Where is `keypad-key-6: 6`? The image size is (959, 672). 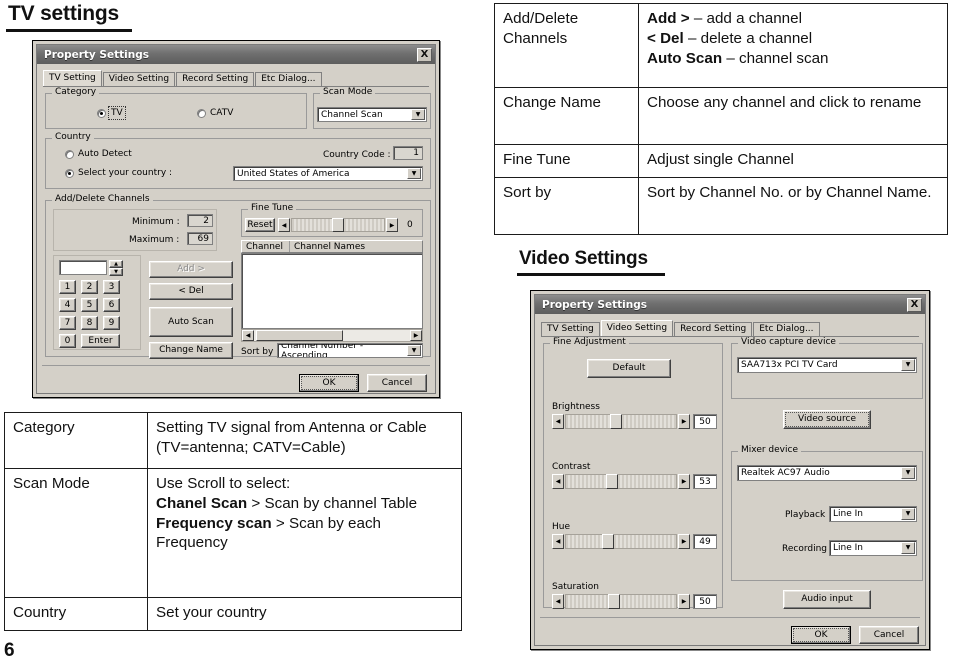 keypad-key-6: 6 is located at coordinates (111, 305).